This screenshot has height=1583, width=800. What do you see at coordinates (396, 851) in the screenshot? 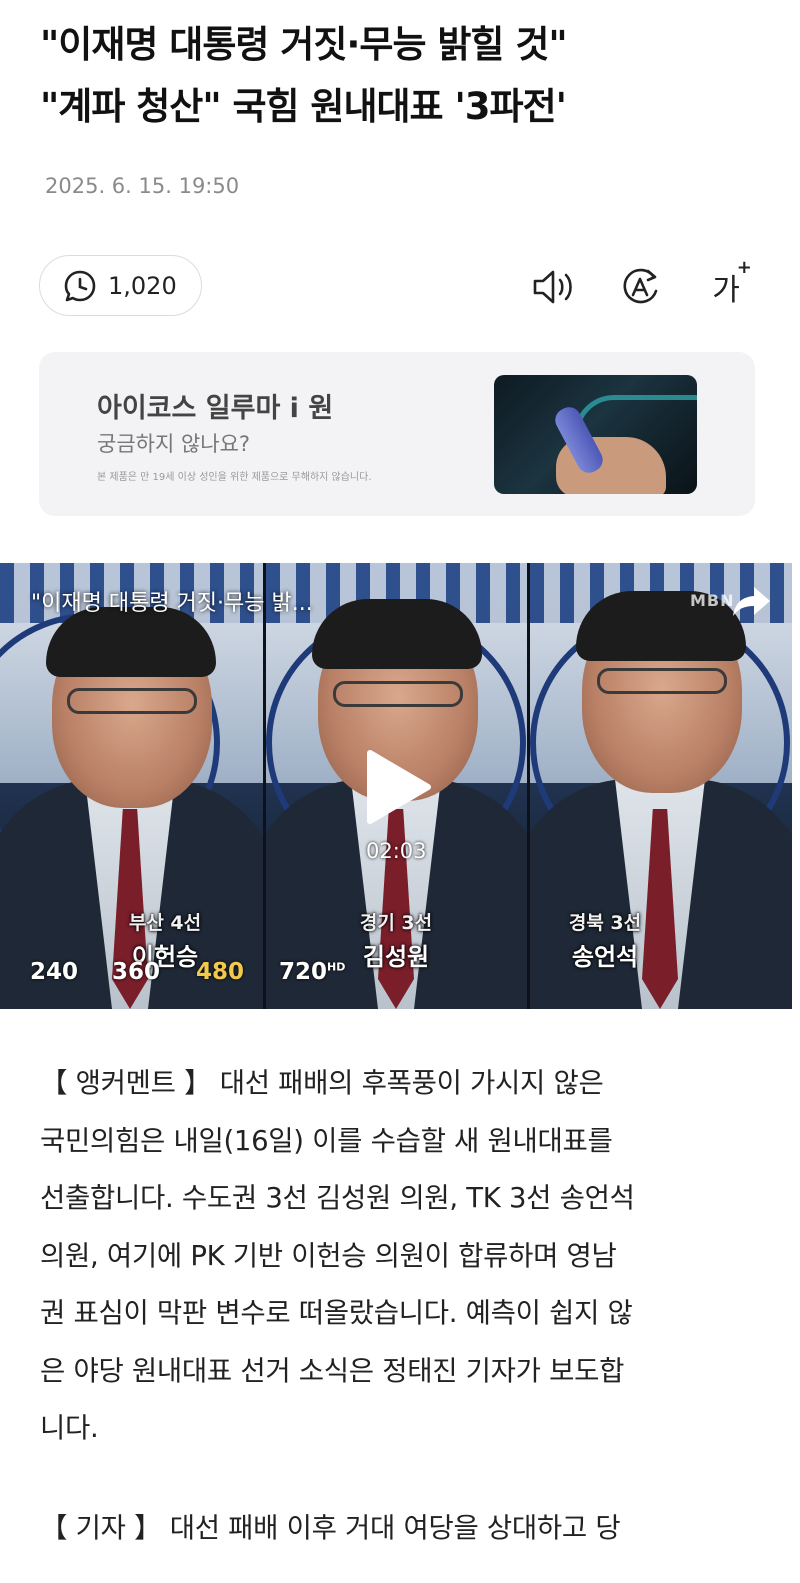
I see `video-duration: 02:03` at bounding box center [396, 851].